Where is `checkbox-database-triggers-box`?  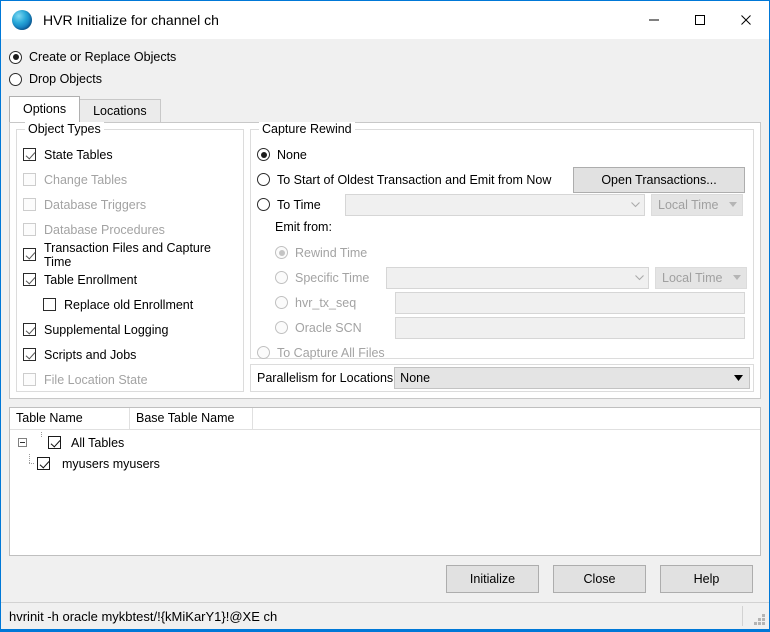
checkbox-database-triggers-box is located at coordinates (29, 204).